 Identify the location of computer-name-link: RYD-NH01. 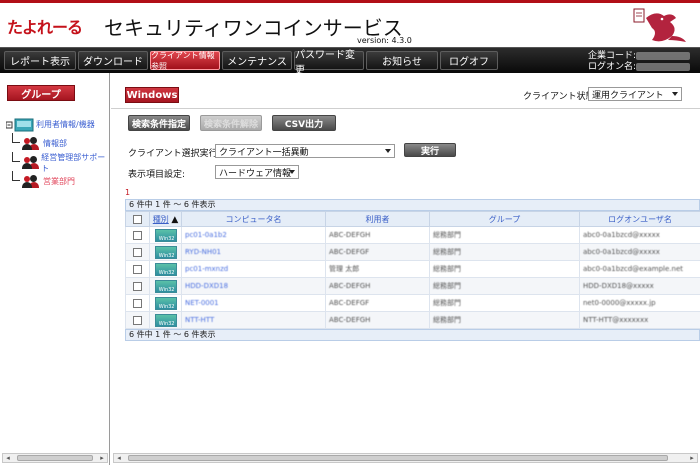
(203, 252).